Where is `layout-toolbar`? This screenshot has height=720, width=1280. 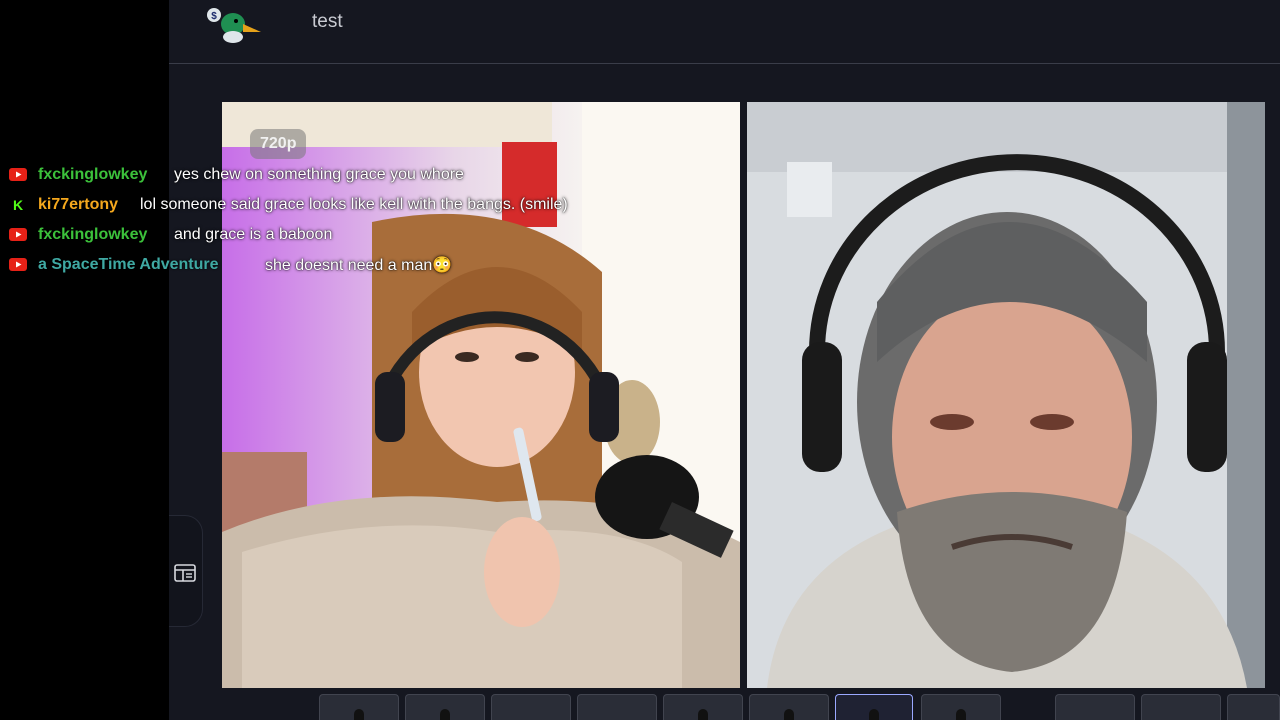
layout-toolbar is located at coordinates (799, 707).